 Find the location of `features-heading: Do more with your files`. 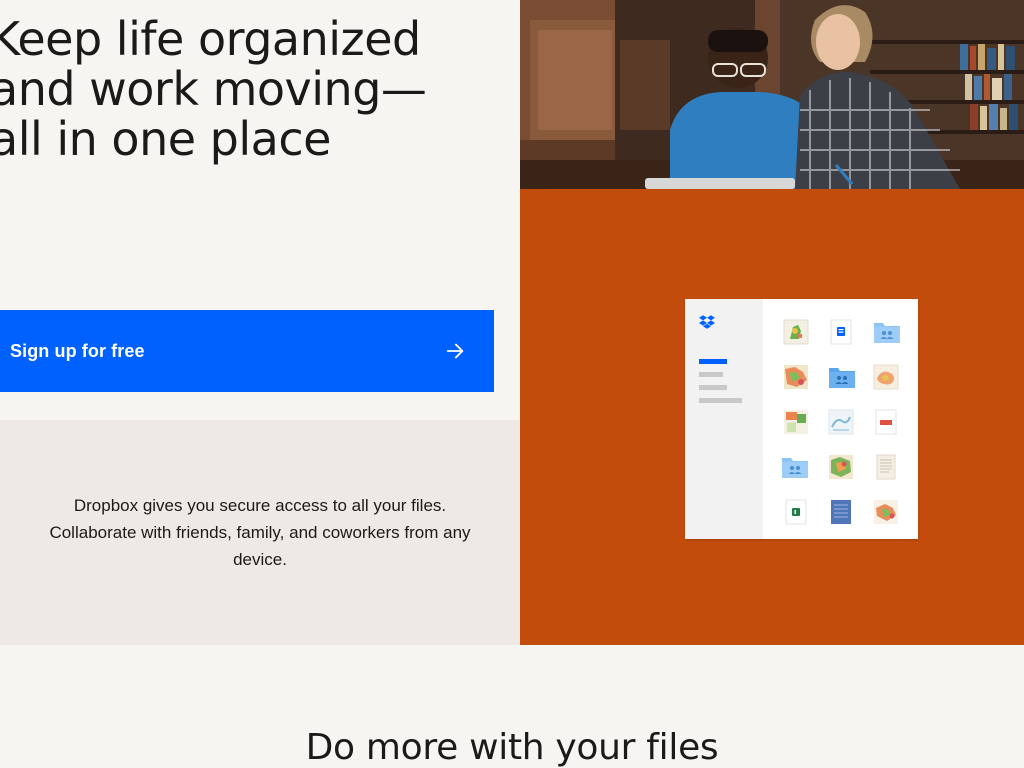

features-heading: Do more with your files is located at coordinates (512, 747).